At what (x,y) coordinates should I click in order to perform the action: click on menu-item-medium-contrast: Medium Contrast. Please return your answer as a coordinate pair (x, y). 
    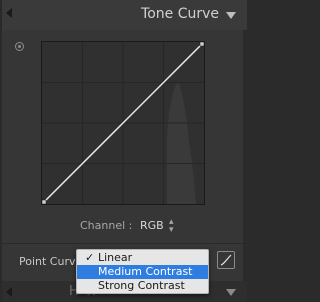
    Looking at the image, I should click on (142, 272).